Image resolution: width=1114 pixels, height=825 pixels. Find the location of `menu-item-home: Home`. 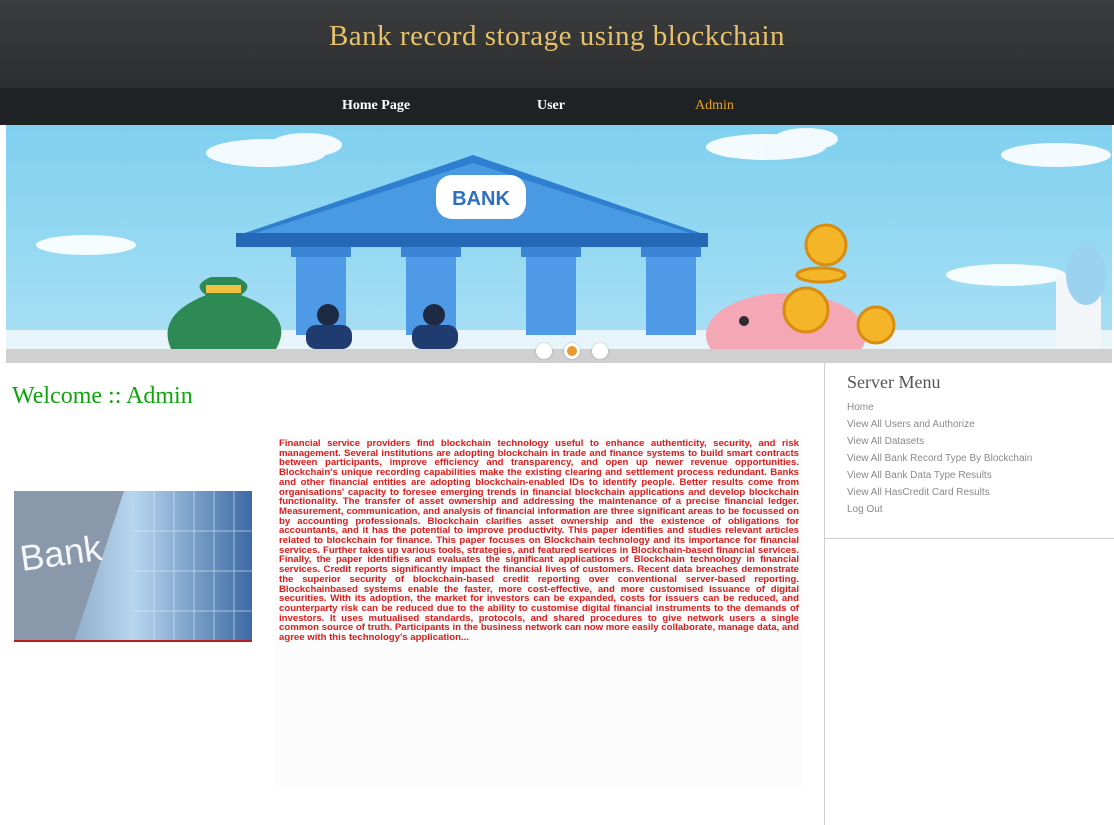

menu-item-home: Home is located at coordinates (967, 407).